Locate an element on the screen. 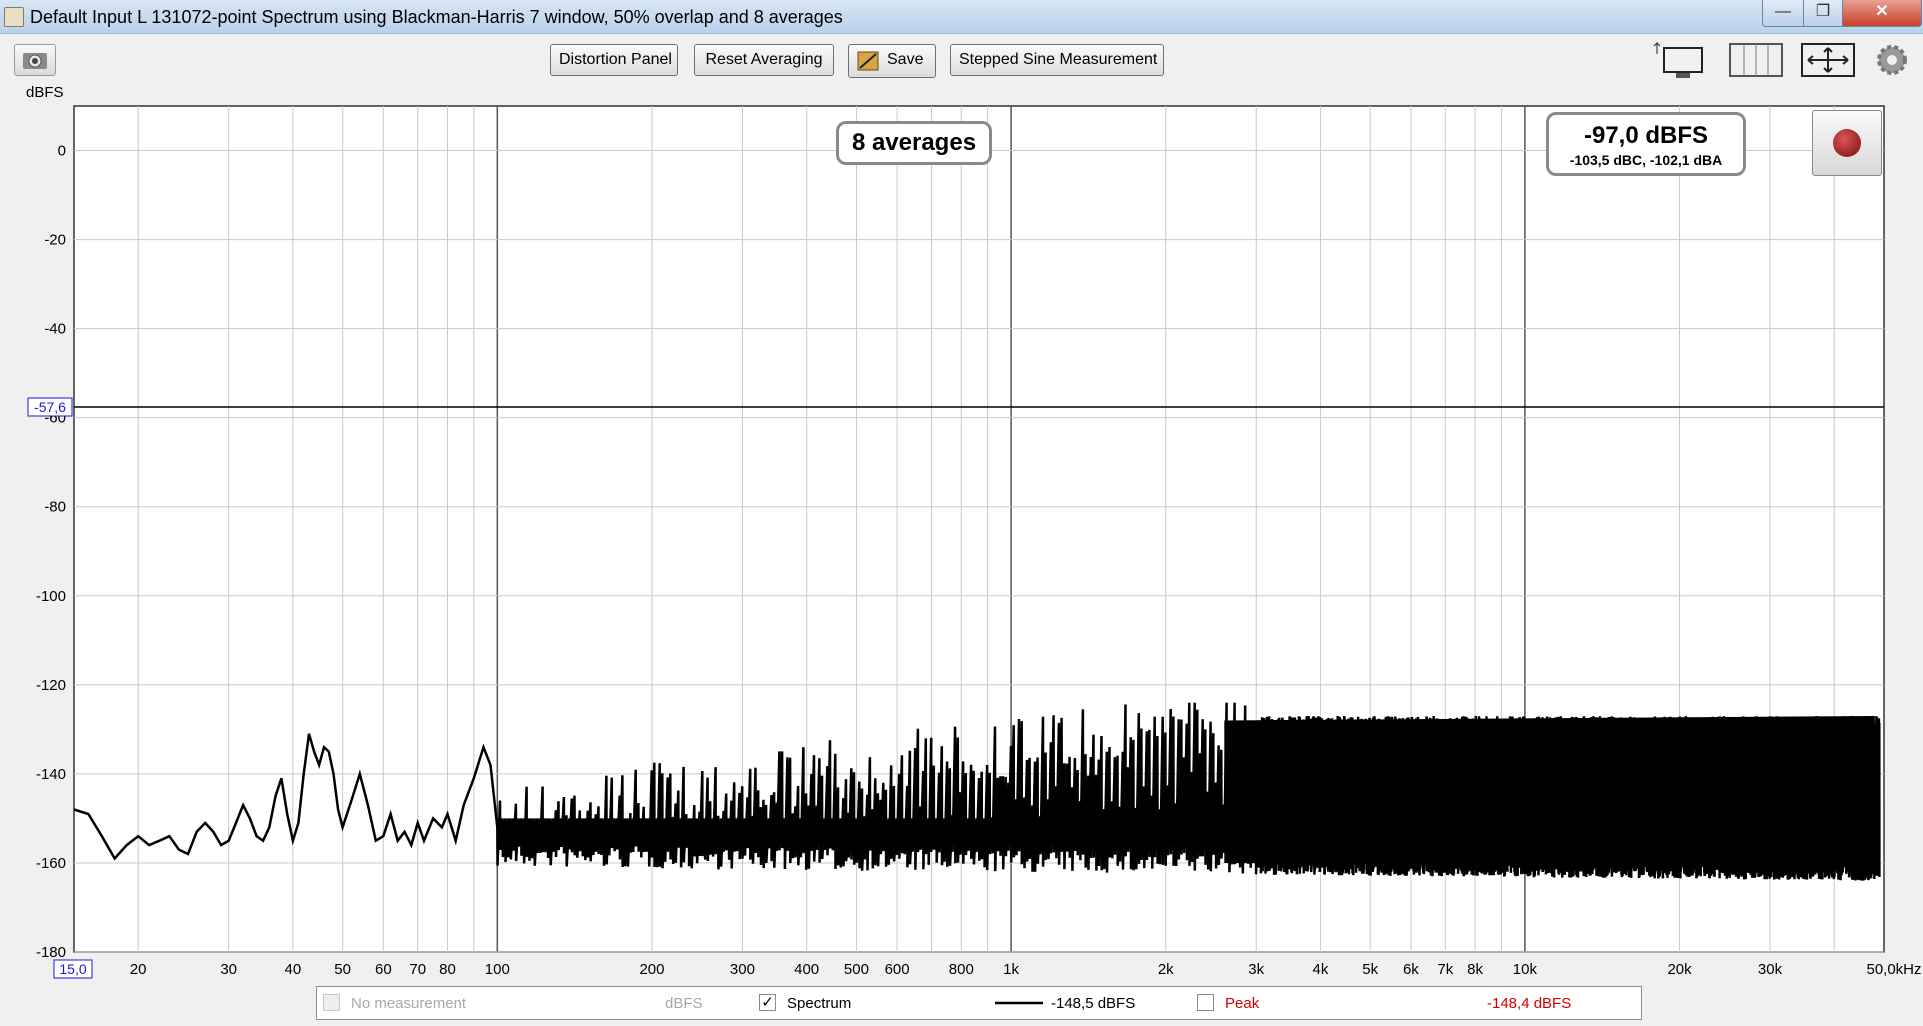  x-tick-label: 3k is located at coordinates (1256, 969).